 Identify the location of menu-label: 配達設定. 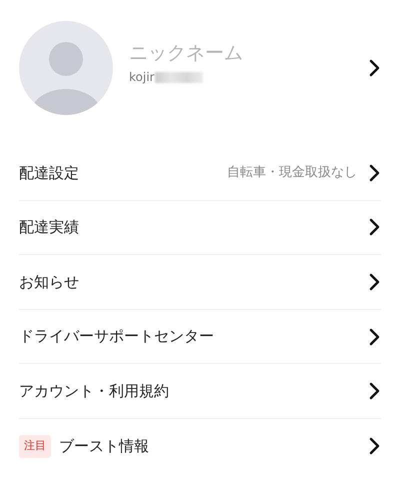
(49, 173).